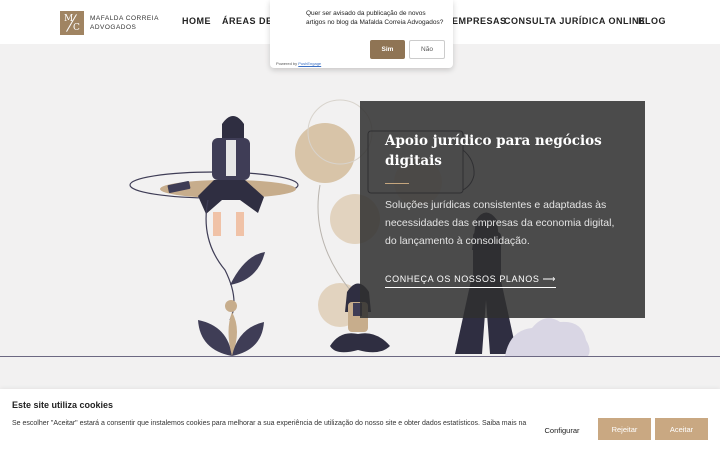 Image resolution: width=720 pixels, height=450 pixels. What do you see at coordinates (387, 49) in the screenshot?
I see `push-yes-button: Sim` at bounding box center [387, 49].